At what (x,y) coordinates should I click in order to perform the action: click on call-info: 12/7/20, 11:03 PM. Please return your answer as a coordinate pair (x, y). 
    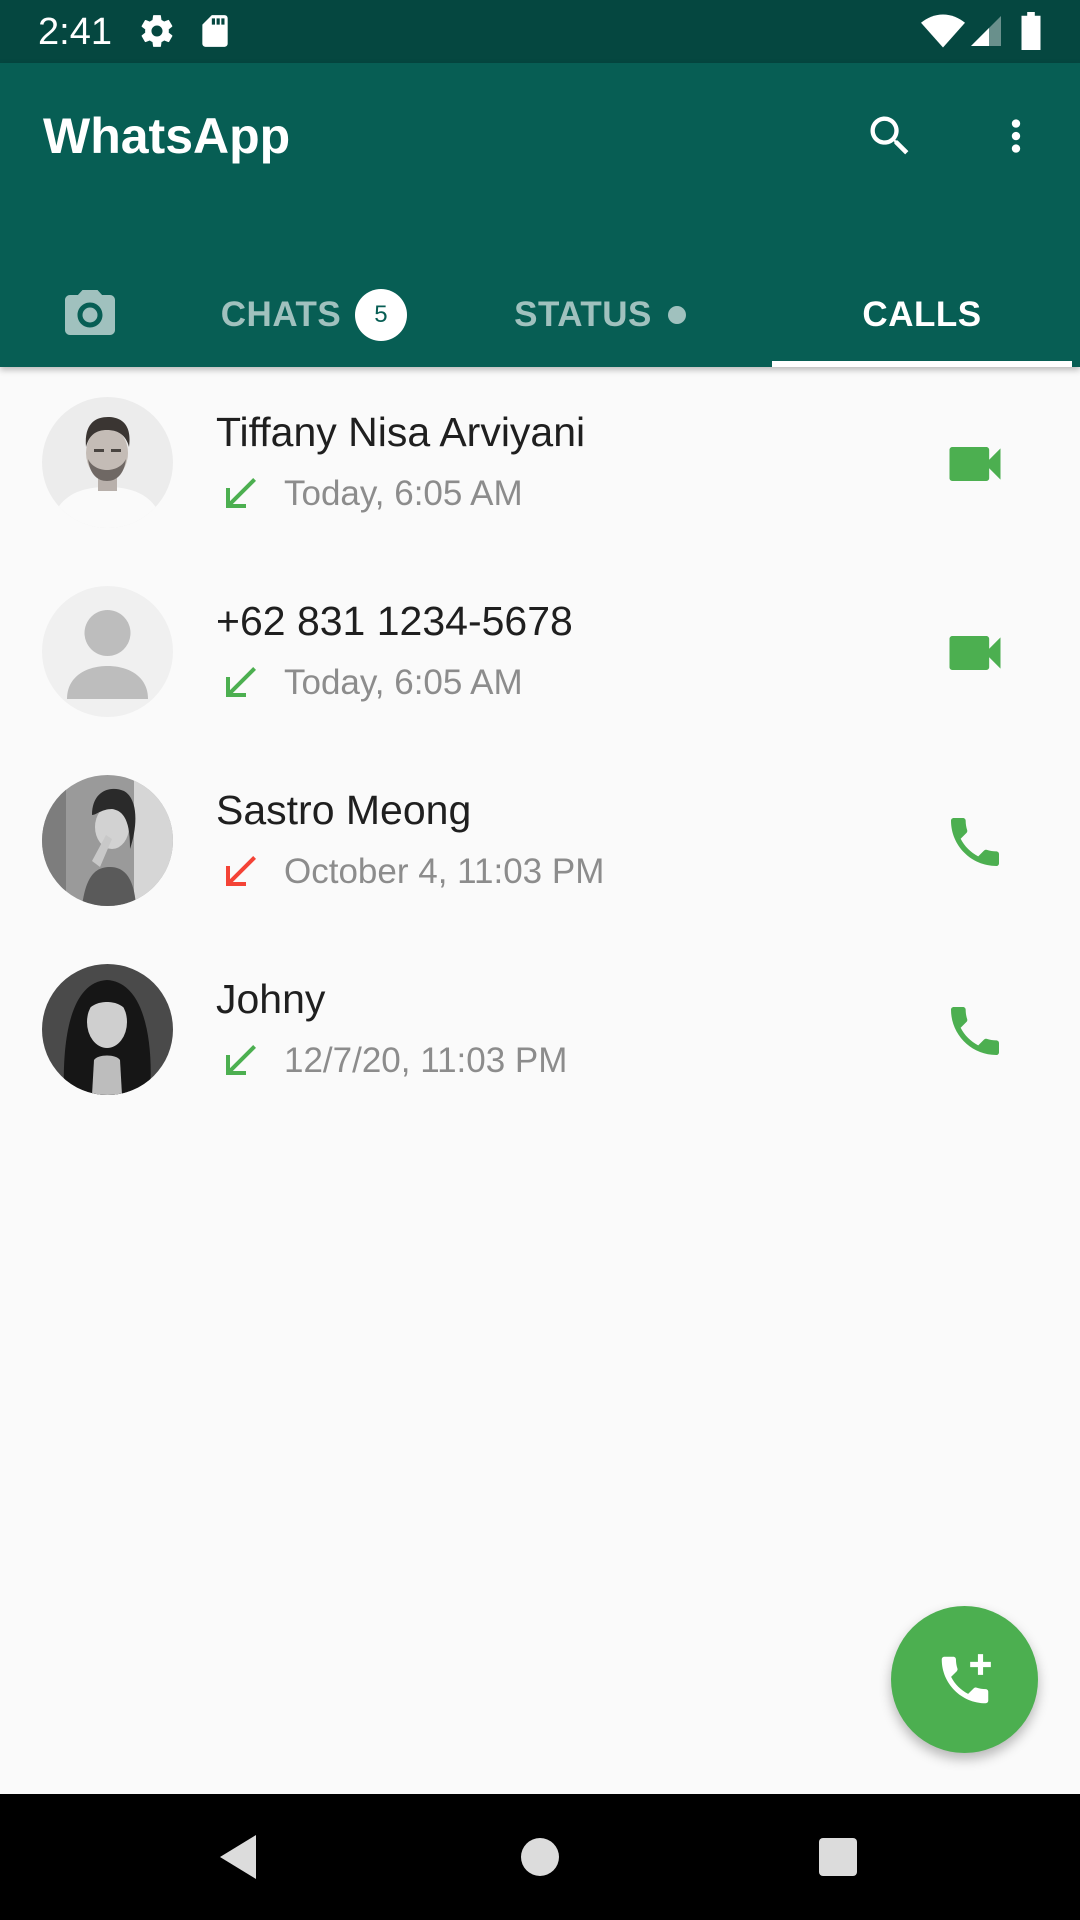
    Looking at the image, I should click on (391, 1061).